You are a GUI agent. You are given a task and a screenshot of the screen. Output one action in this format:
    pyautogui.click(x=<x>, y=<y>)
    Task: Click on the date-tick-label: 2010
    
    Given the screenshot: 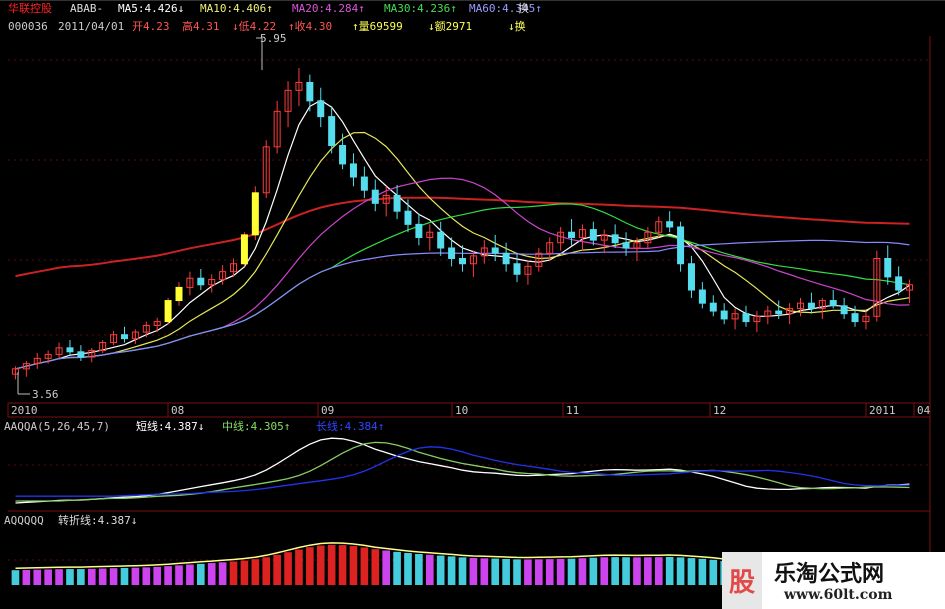 What is the action you would take?
    pyautogui.click(x=24, y=410)
    